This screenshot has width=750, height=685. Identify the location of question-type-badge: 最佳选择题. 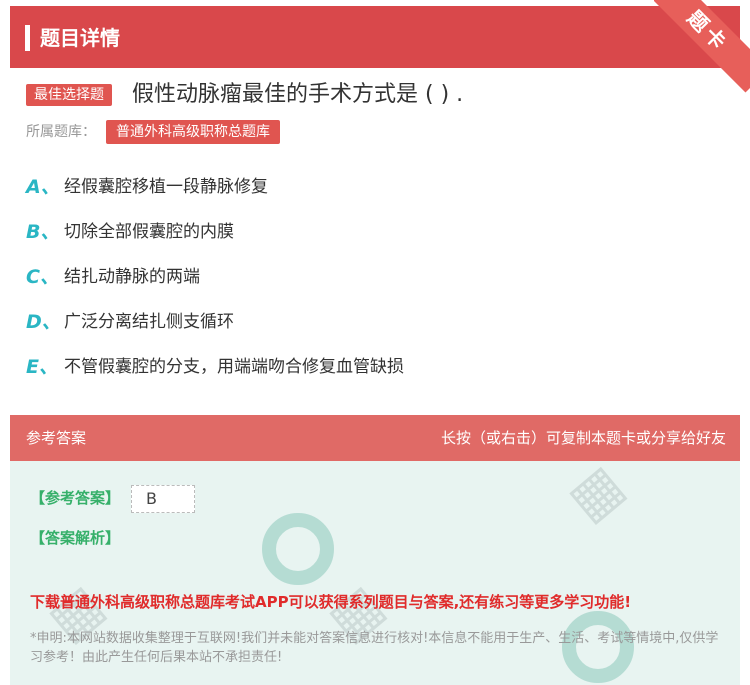
(69, 95).